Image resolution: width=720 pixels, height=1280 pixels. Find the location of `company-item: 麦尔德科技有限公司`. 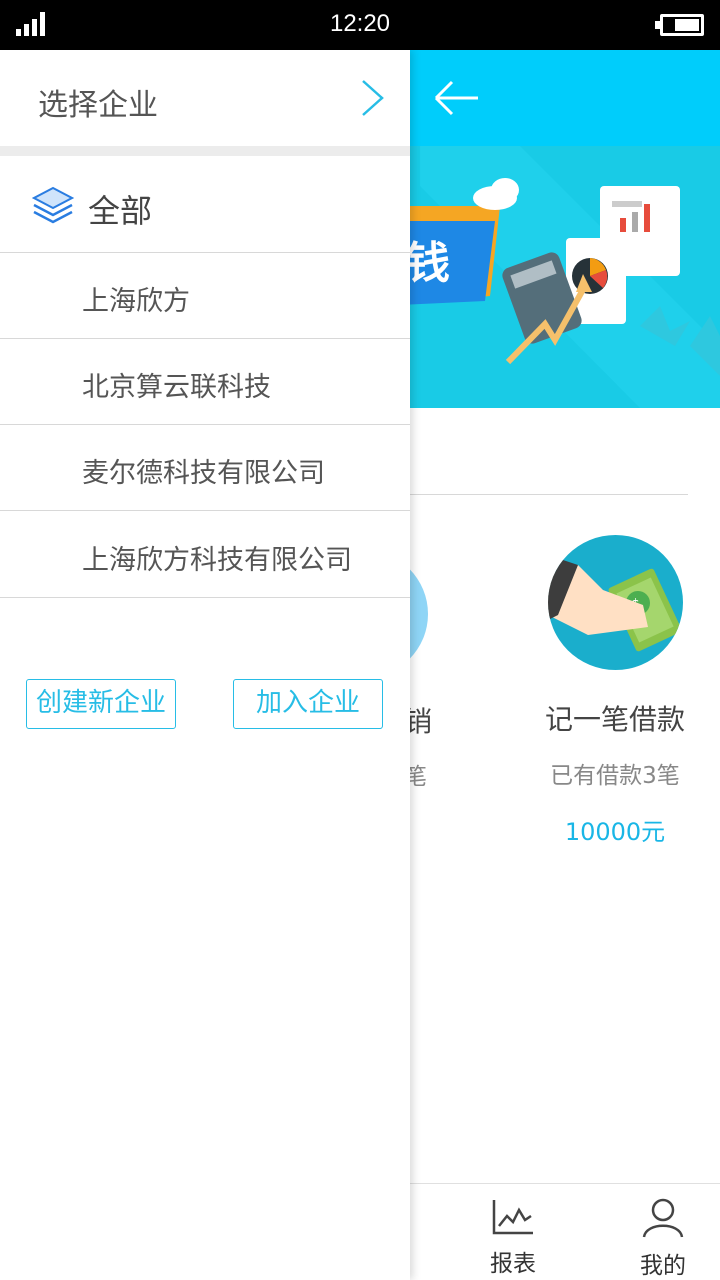

company-item: 麦尔德科技有限公司 is located at coordinates (205, 468).